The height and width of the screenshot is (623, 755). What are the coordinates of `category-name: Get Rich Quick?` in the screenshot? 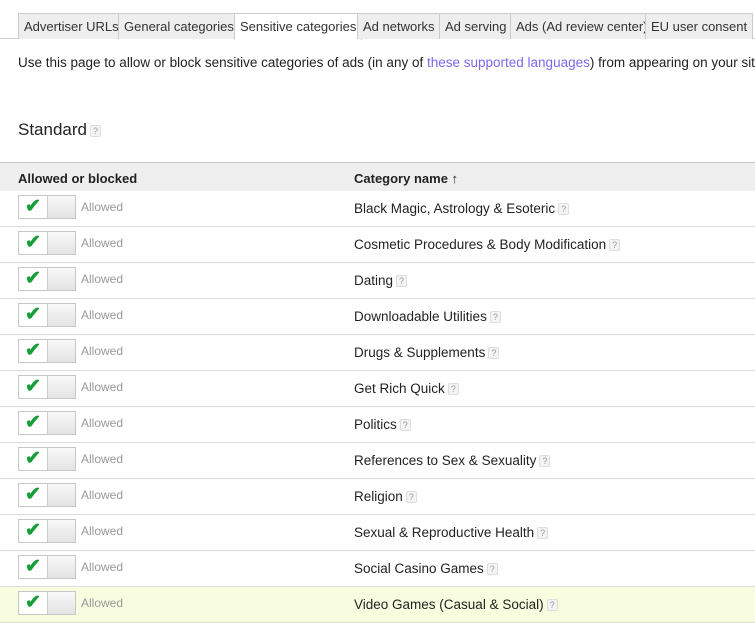 It's located at (406, 388).